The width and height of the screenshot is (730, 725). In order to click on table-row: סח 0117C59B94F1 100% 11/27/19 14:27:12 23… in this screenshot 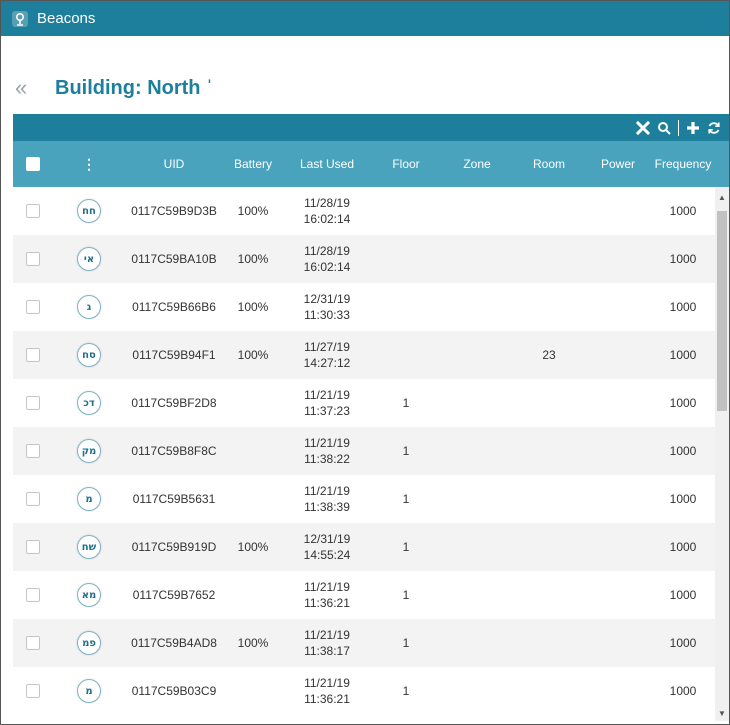, I will do `click(364, 355)`.